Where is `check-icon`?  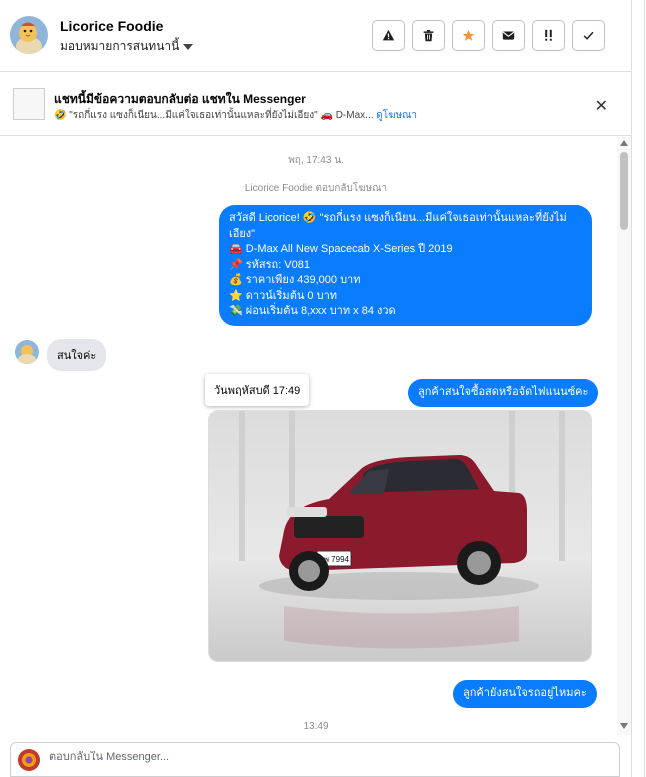
check-icon is located at coordinates (588, 35).